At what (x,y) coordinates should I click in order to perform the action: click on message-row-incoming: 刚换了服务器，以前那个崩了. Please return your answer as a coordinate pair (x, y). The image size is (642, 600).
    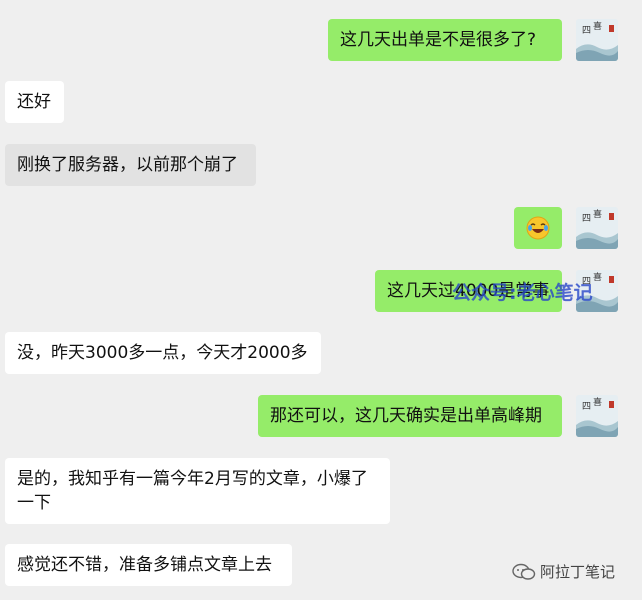
    Looking at the image, I should click on (130, 165).